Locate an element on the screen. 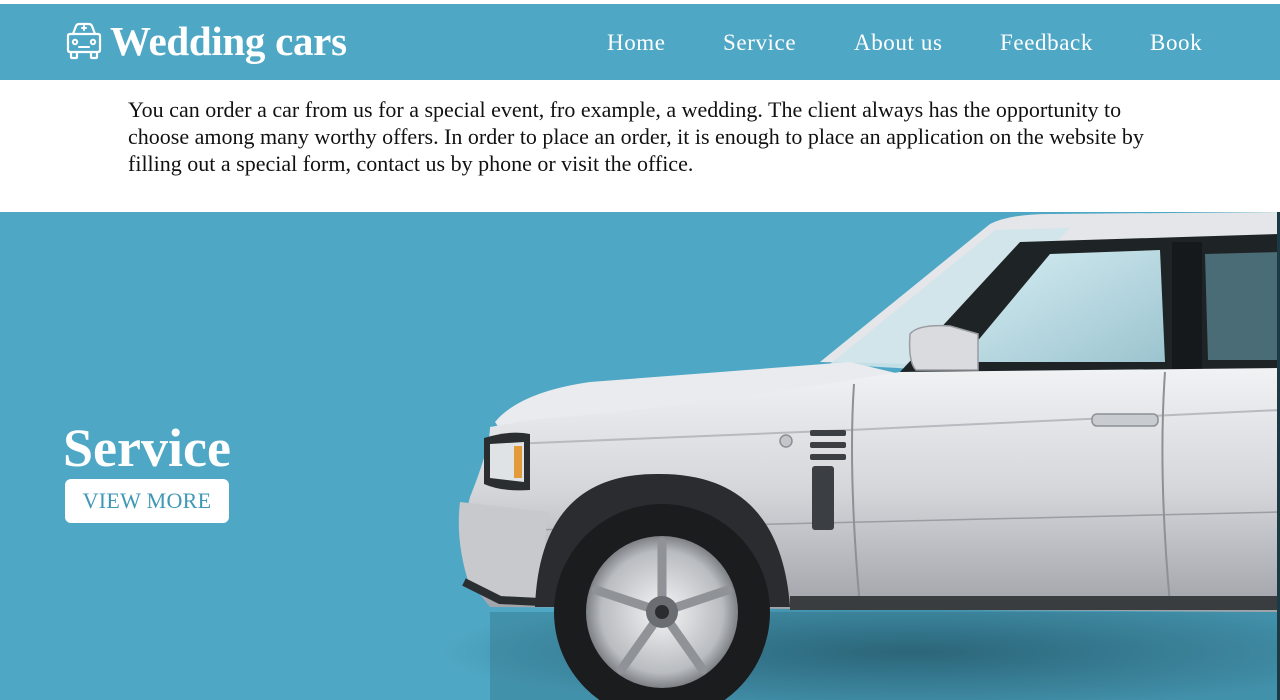 The height and width of the screenshot is (700, 1280). nav-feedback: Feedback is located at coordinates (1046, 43).